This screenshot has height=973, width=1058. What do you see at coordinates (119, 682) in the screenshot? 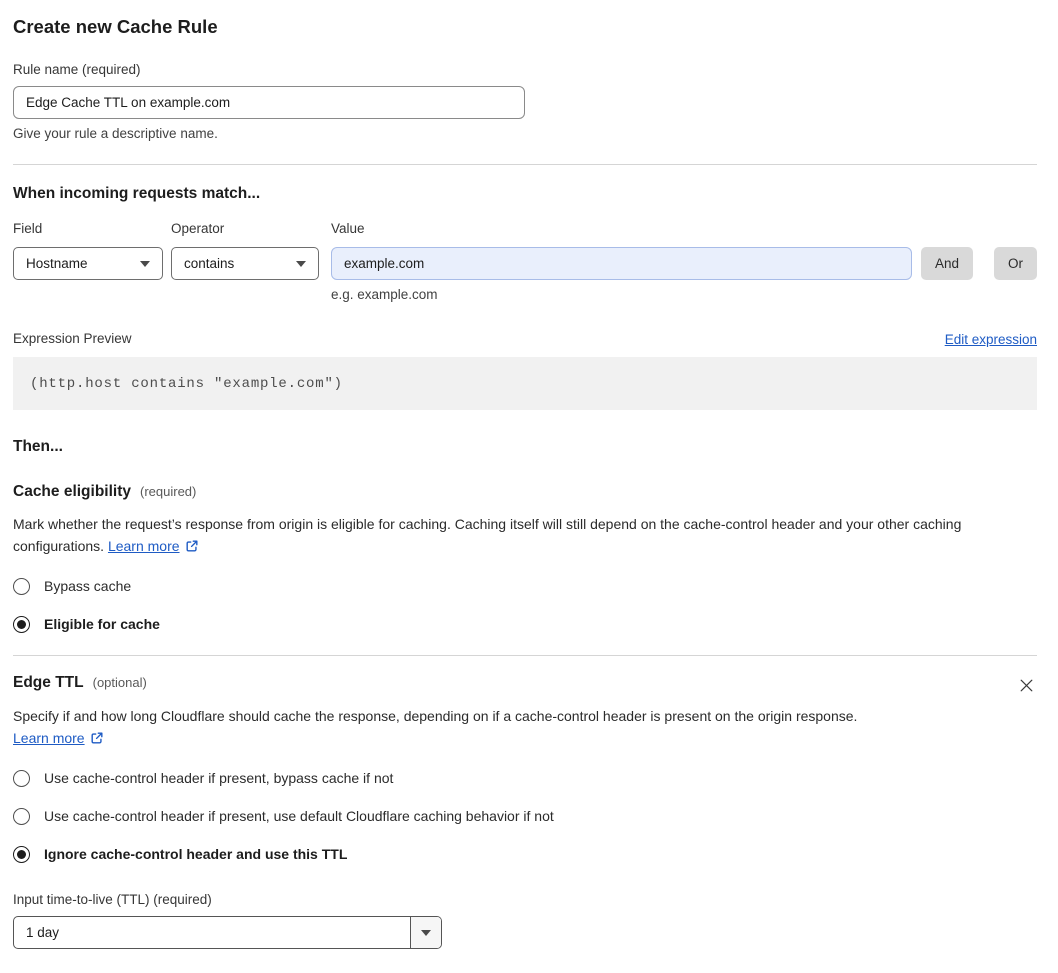
I see `edge-ttl-qualifier: (optional)` at bounding box center [119, 682].